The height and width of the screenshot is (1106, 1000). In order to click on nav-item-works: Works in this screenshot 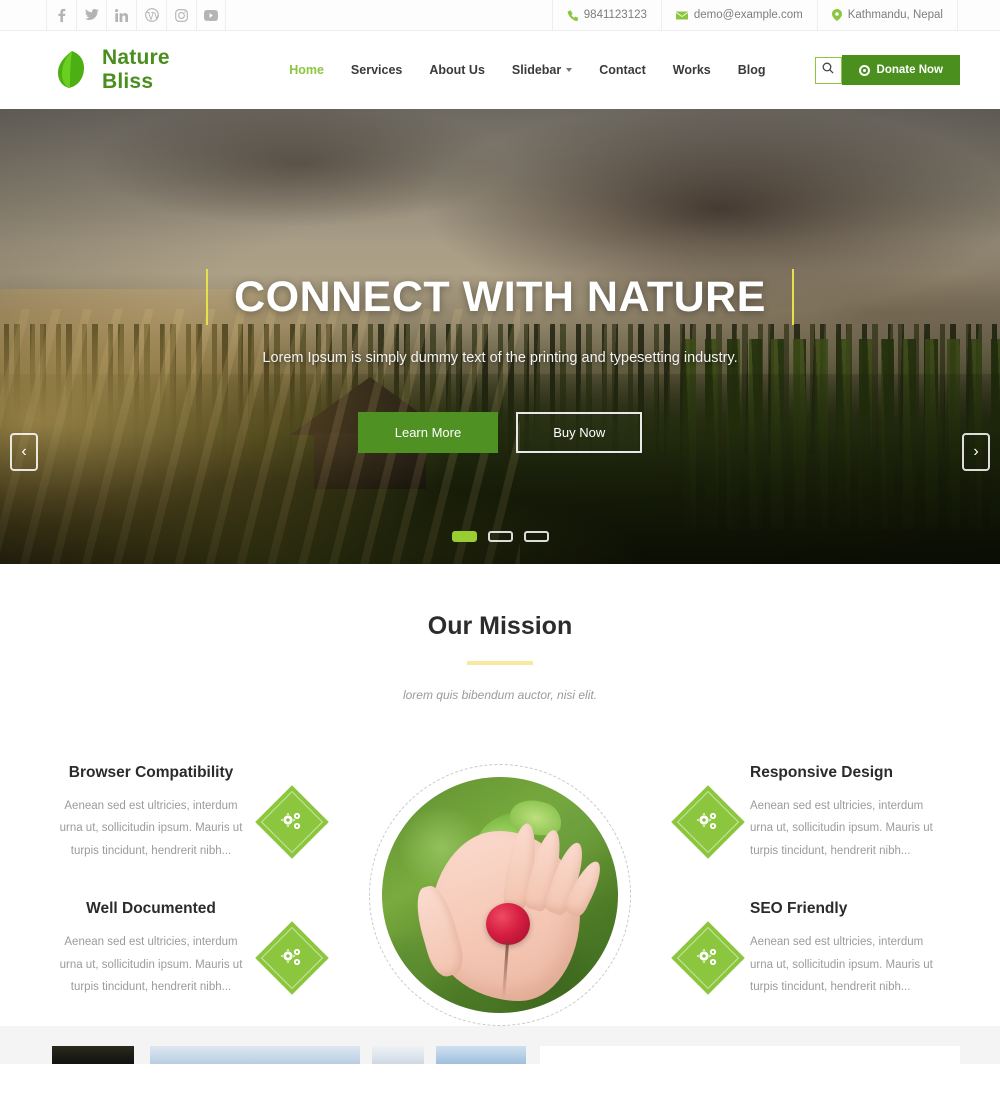, I will do `click(692, 70)`.